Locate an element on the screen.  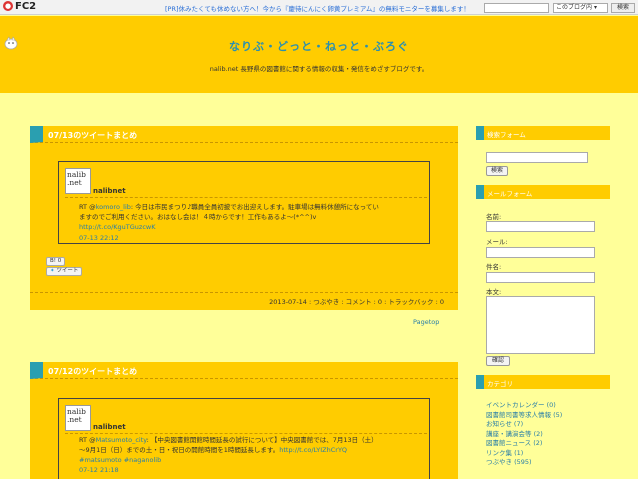
sidebar-category-title: カテゴリ is located at coordinates (500, 384).